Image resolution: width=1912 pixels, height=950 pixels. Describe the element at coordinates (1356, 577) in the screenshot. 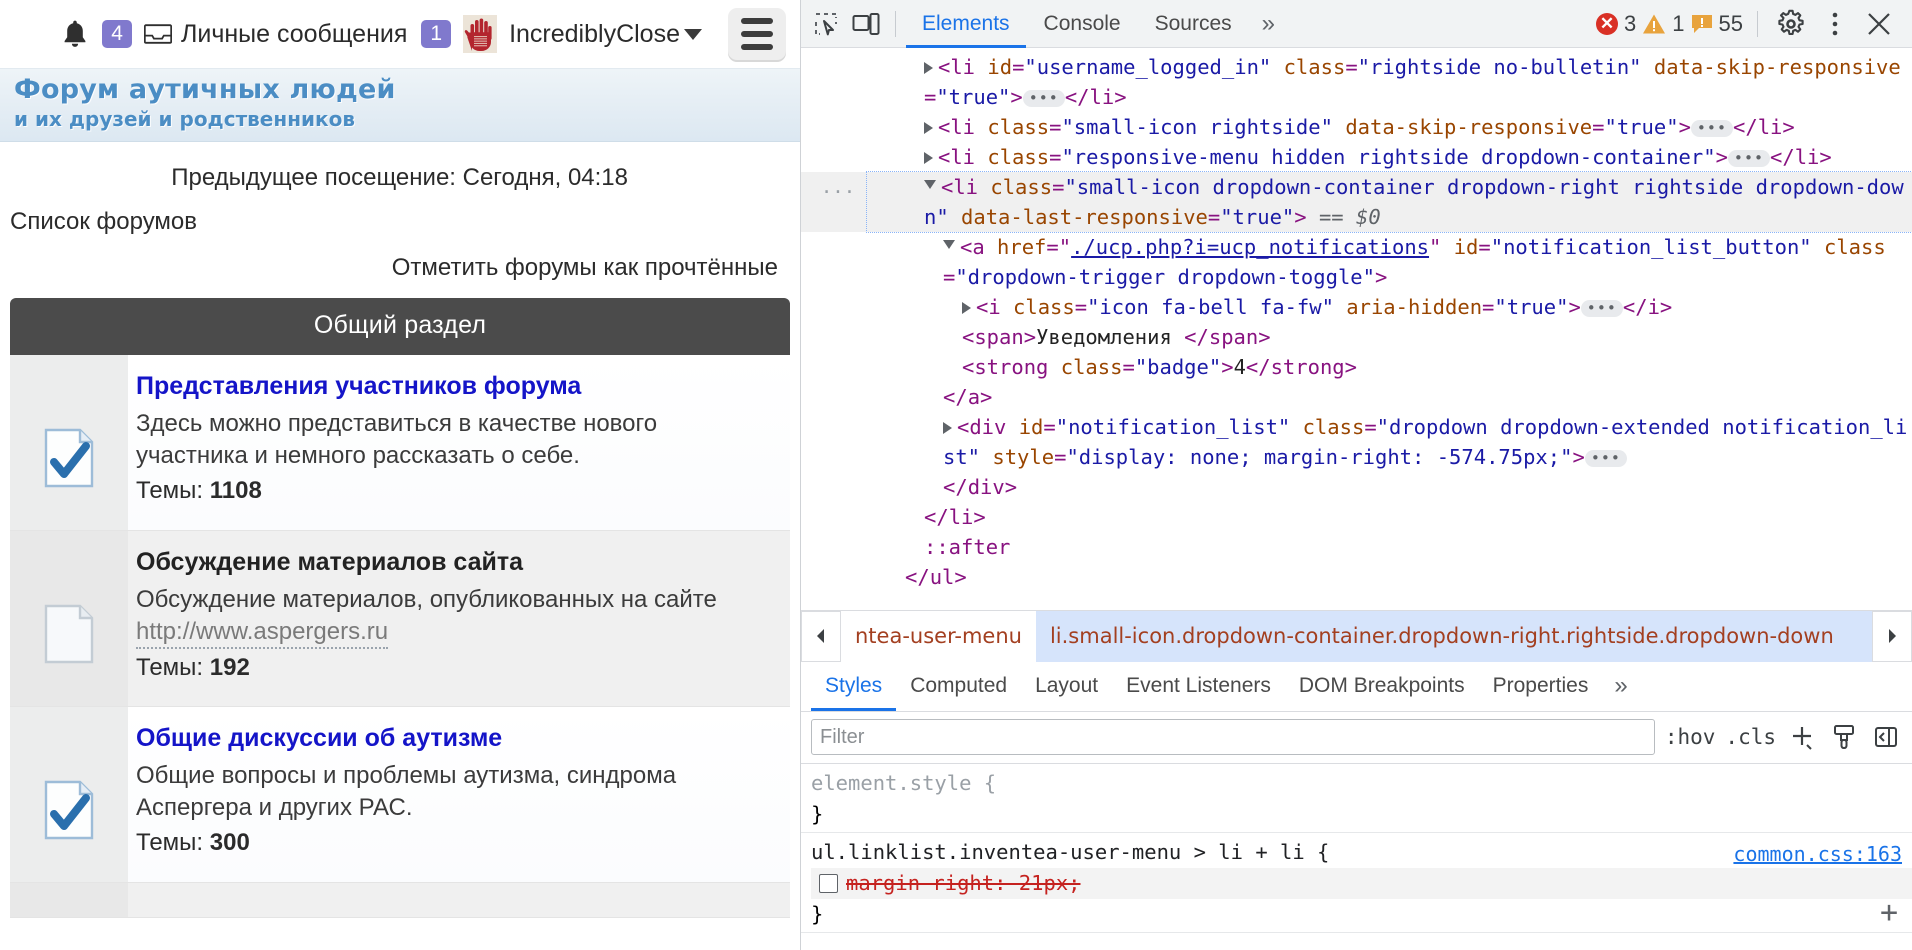

I see `dom-tree-line: </ul>` at that location.